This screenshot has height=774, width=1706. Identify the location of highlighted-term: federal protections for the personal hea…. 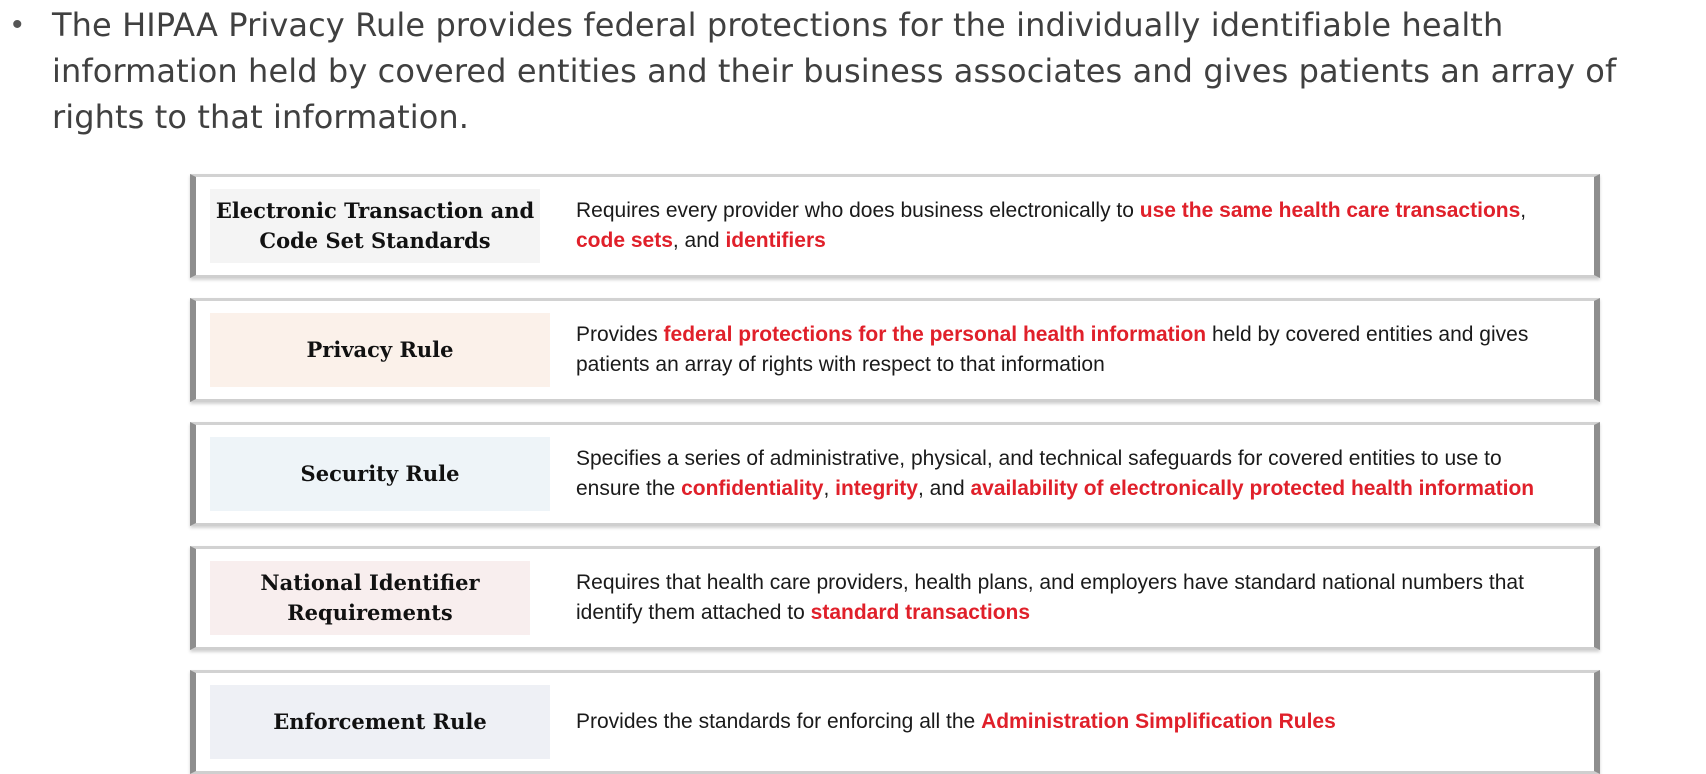
(935, 334).